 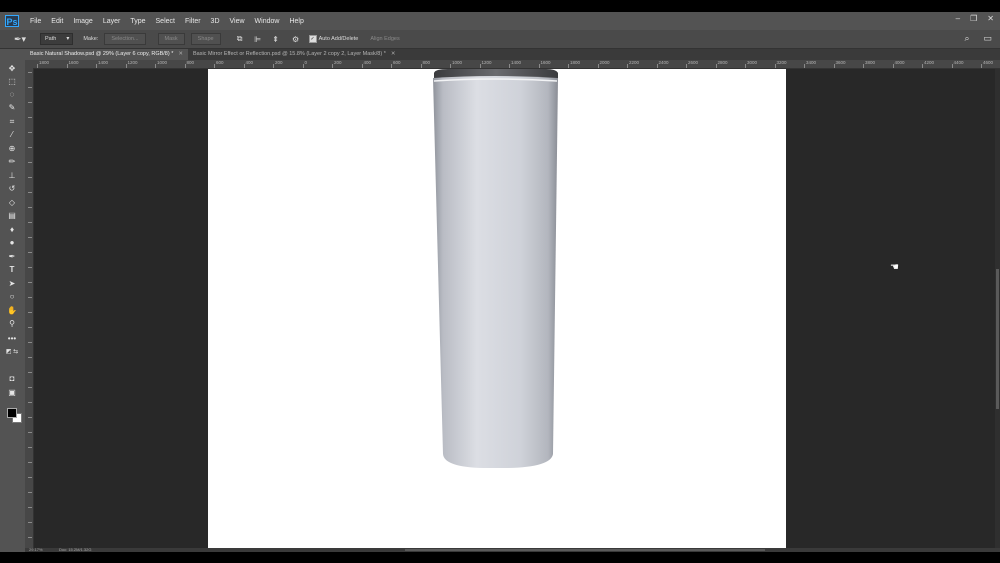 What do you see at coordinates (57, 39) in the screenshot?
I see `pen-mode-select: Path` at bounding box center [57, 39].